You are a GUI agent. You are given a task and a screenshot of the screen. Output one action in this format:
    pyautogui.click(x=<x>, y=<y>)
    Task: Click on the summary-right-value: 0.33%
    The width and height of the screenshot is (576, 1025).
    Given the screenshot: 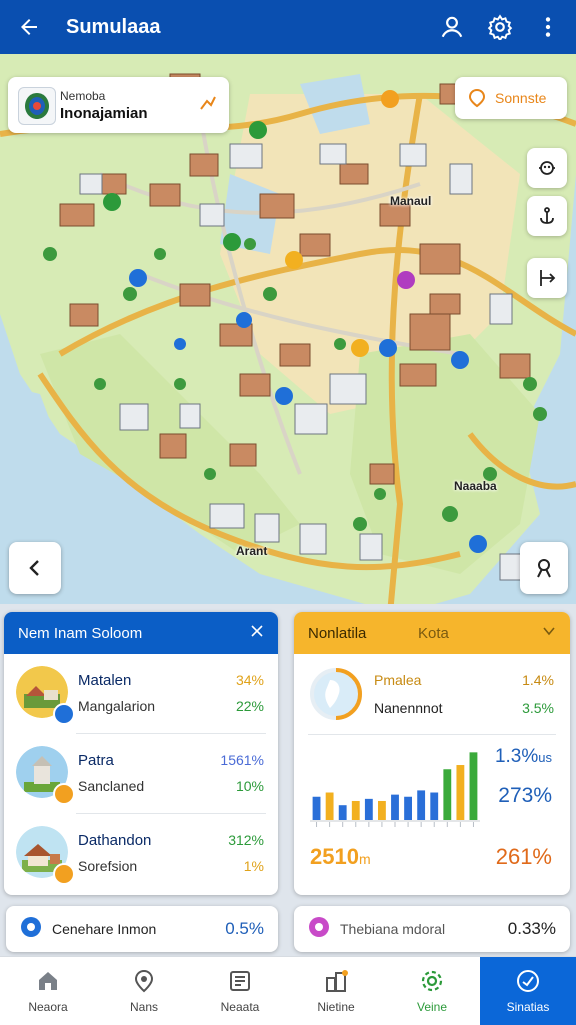 What is the action you would take?
    pyautogui.click(x=531, y=928)
    